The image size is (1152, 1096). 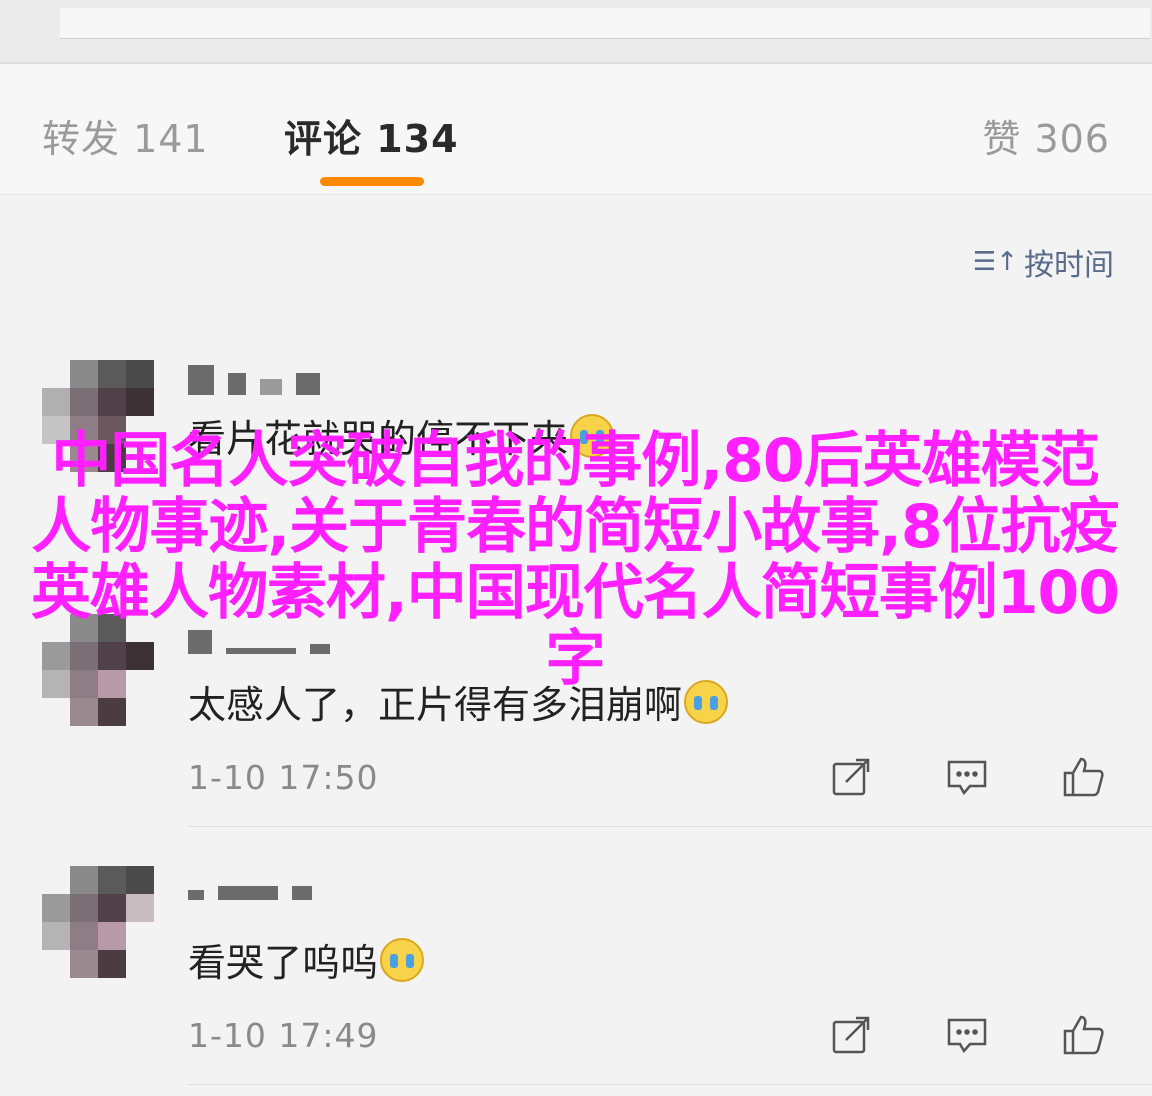 I want to click on sort-icon: ☰↑, so click(x=995, y=262).